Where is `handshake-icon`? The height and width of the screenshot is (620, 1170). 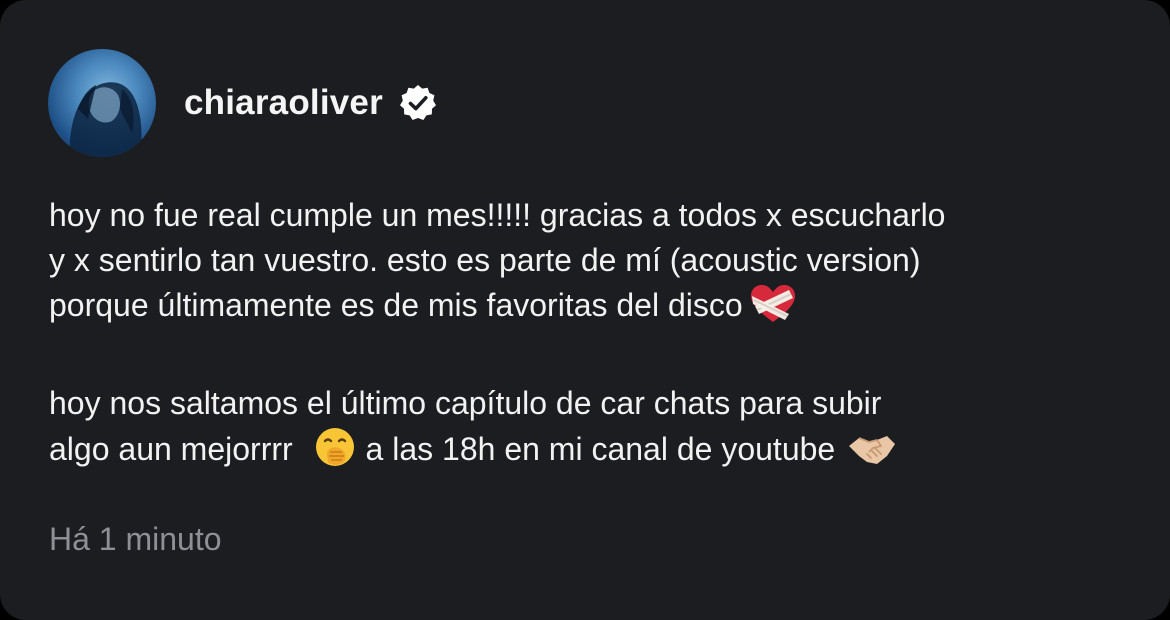 handshake-icon is located at coordinates (872, 456).